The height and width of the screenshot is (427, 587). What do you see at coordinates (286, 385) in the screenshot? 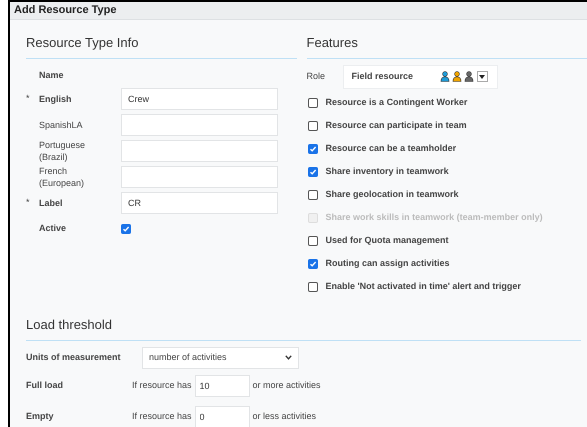
I see `field-suffix: or more activities` at bounding box center [286, 385].